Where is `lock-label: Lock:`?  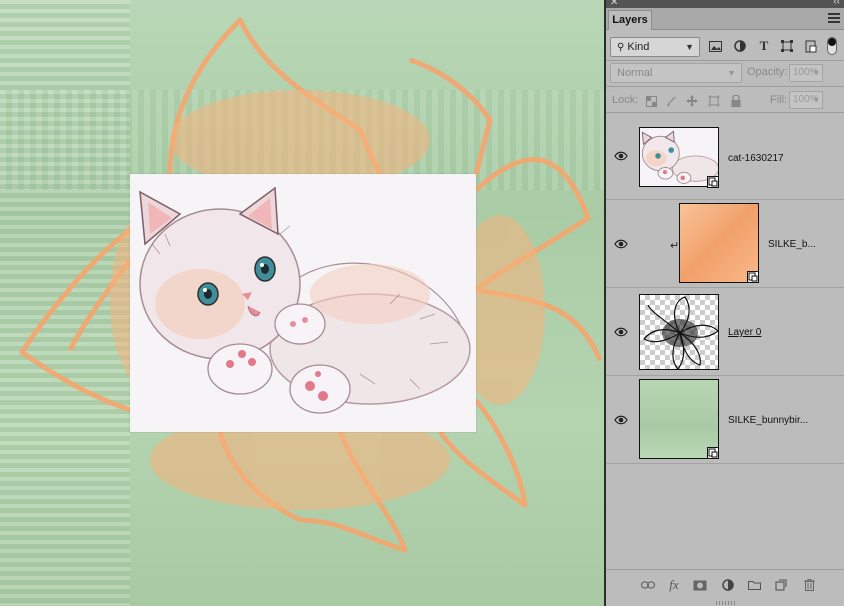 lock-label: Lock: is located at coordinates (625, 100).